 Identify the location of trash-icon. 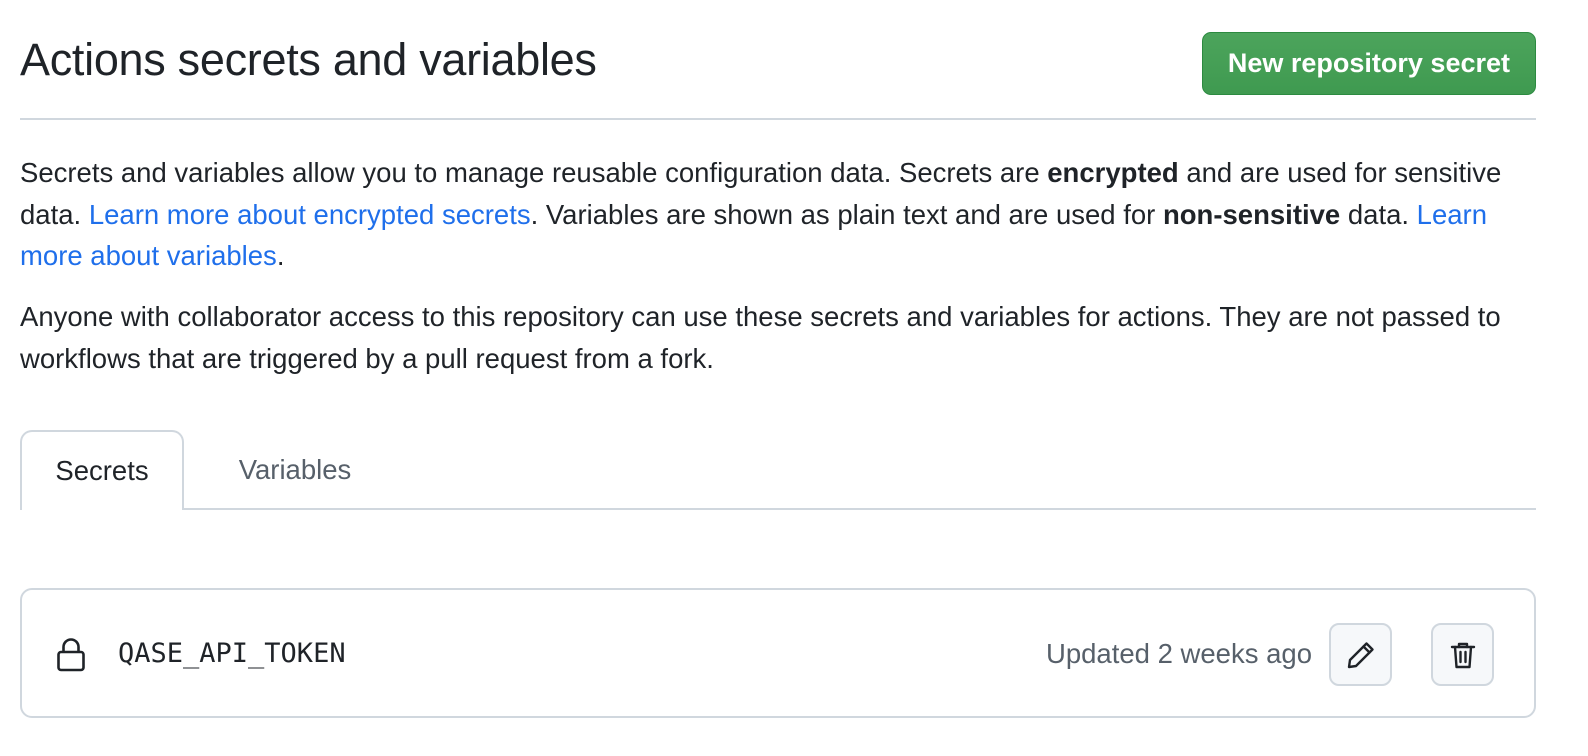
(1462, 655).